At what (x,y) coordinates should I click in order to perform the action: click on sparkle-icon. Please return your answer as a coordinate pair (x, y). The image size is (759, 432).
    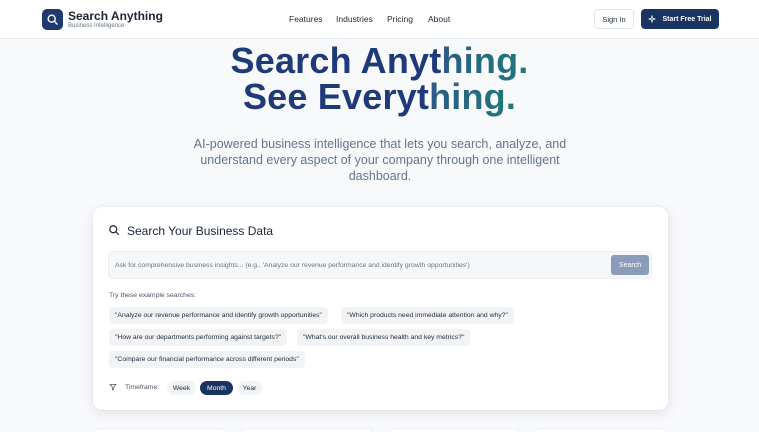
    Looking at the image, I should click on (652, 19).